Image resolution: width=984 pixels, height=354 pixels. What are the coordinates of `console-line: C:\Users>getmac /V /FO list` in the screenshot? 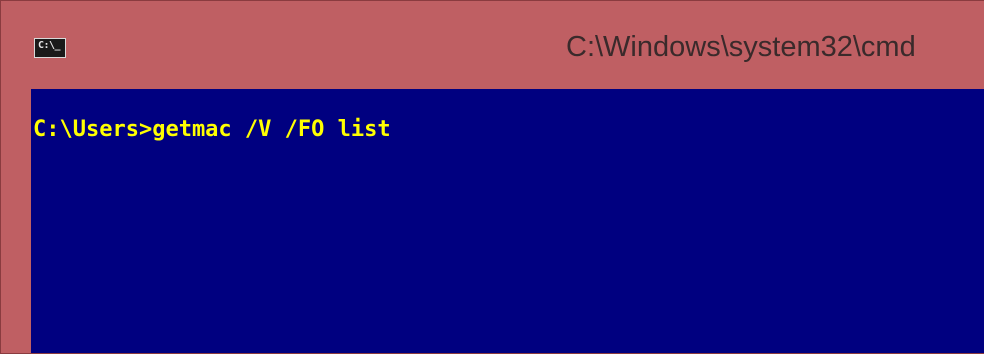 It's located at (212, 129).